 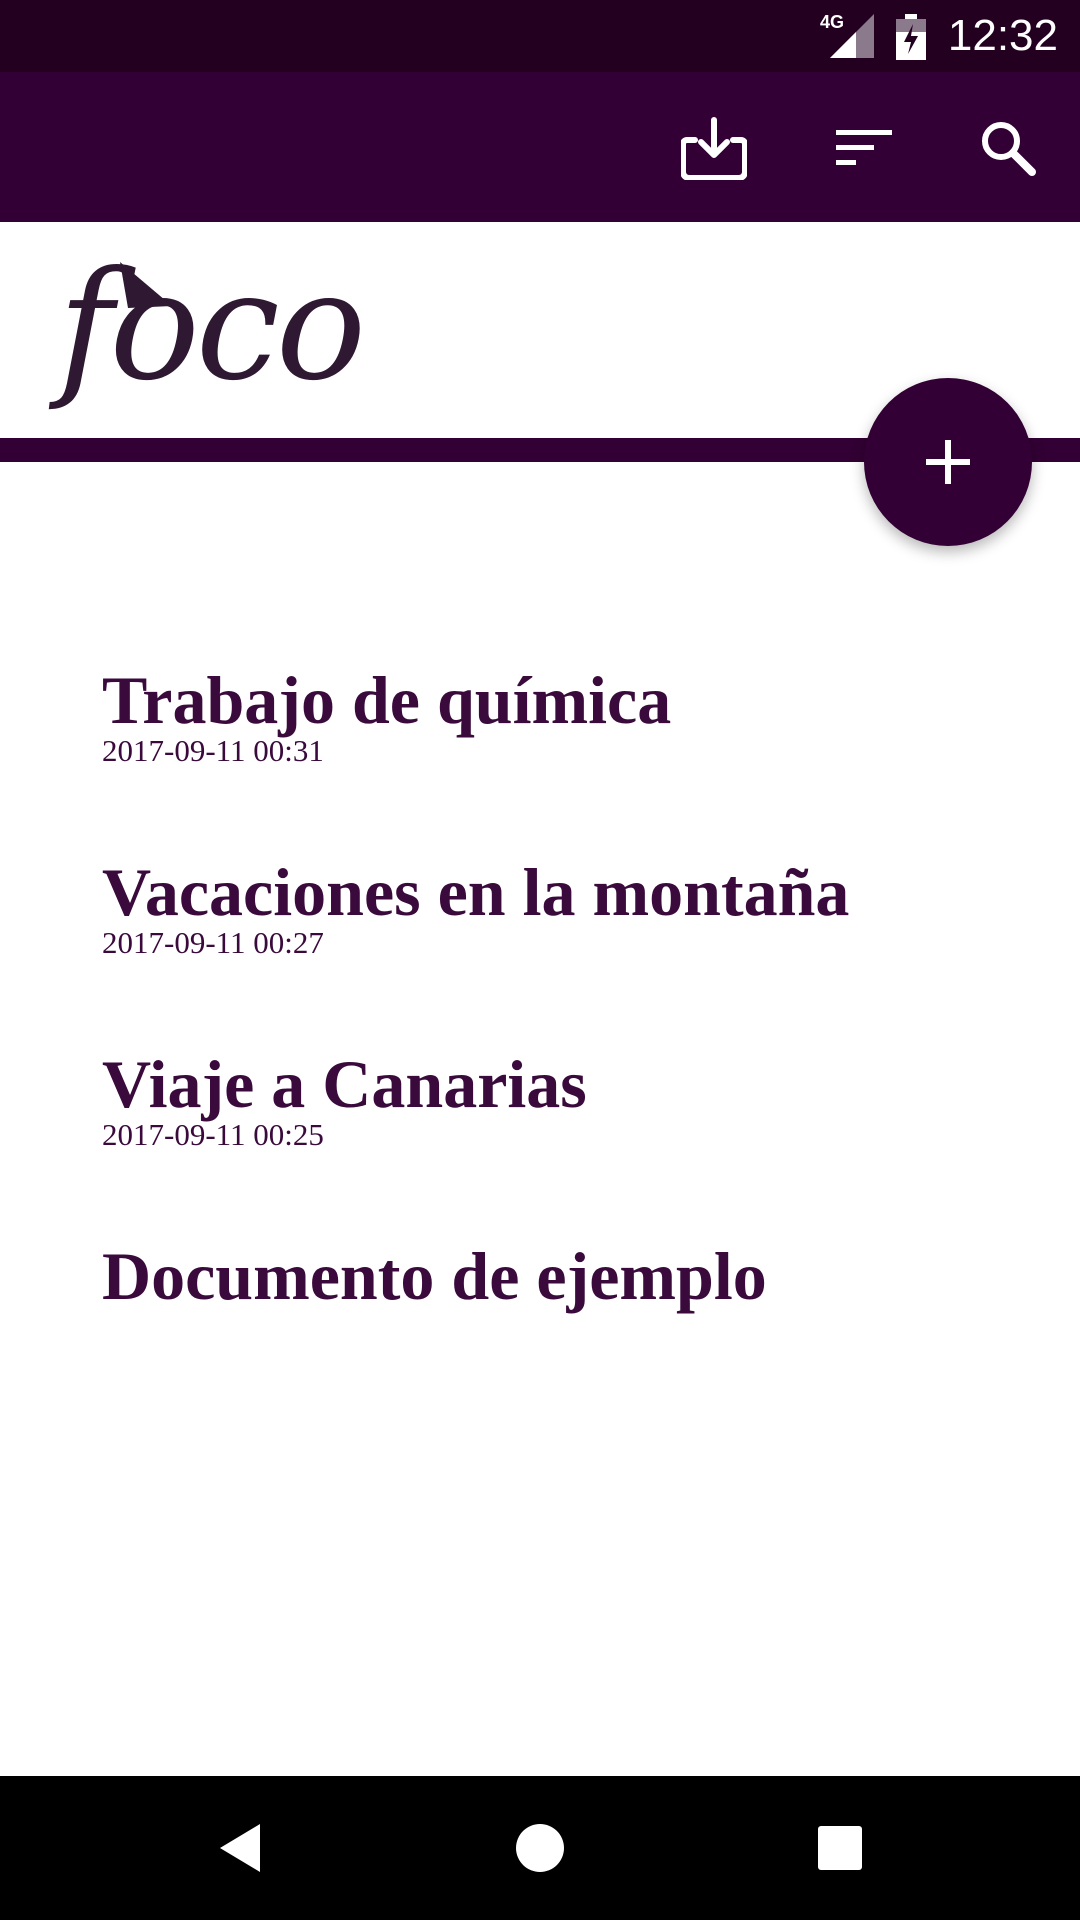 I want to click on add-document-button, so click(x=948, y=462).